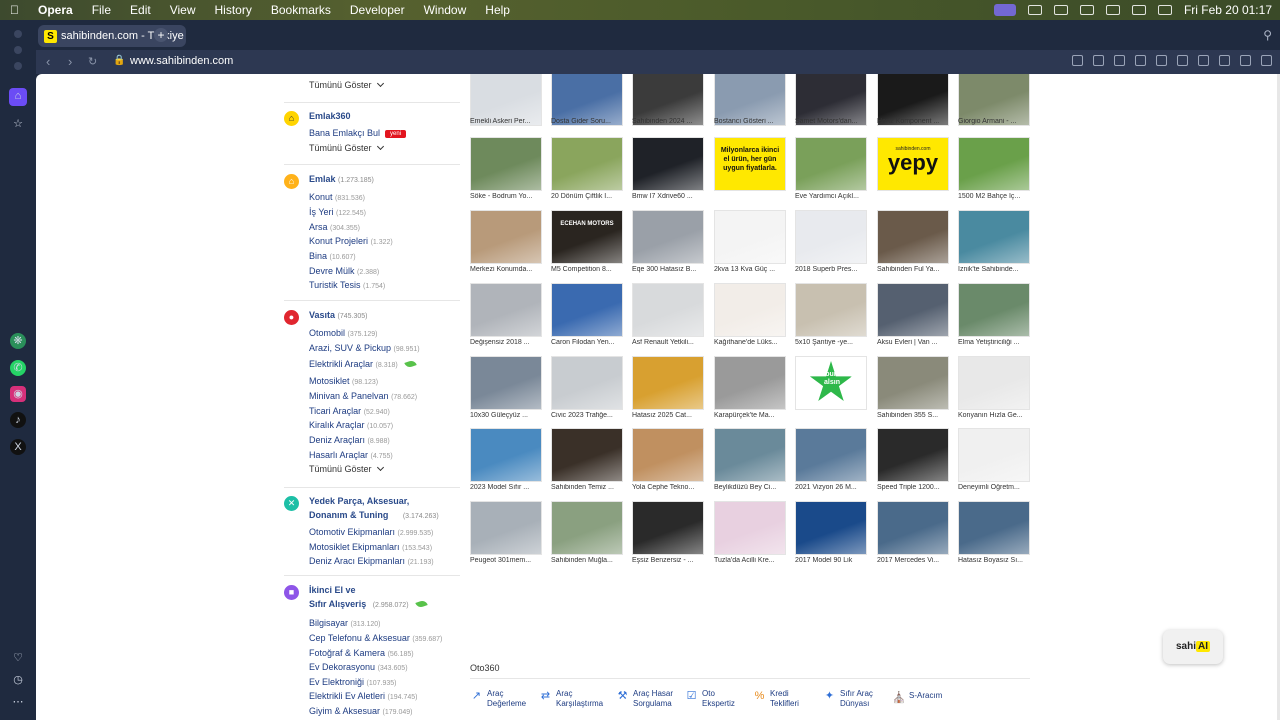 The height and width of the screenshot is (720, 1280). Describe the element at coordinates (1224, 60) in the screenshot. I see `download-icon` at that location.